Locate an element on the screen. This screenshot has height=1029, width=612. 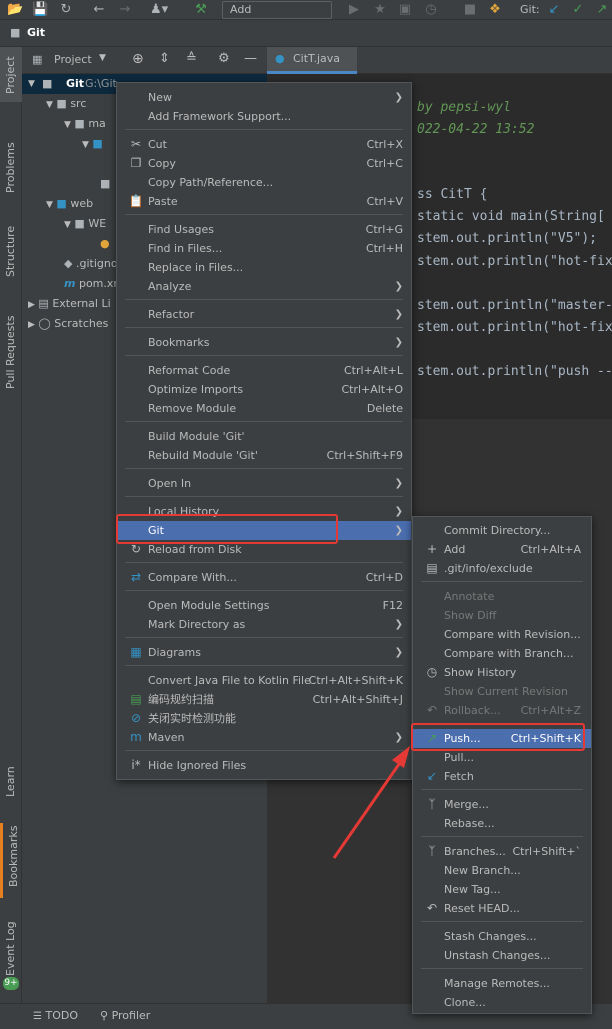
git-submenu-item-show-history: ◷ Show History is located at coordinates (502, 672).